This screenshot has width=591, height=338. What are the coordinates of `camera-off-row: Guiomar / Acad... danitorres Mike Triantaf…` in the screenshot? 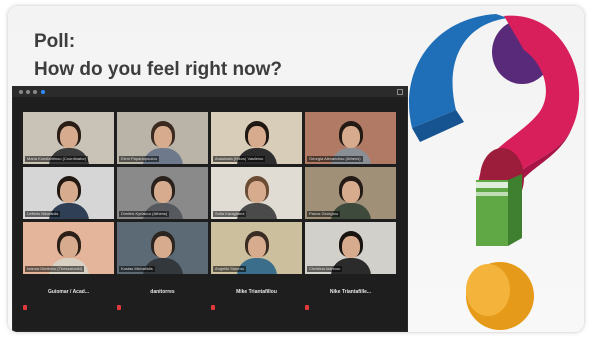 It's located at (209, 295).